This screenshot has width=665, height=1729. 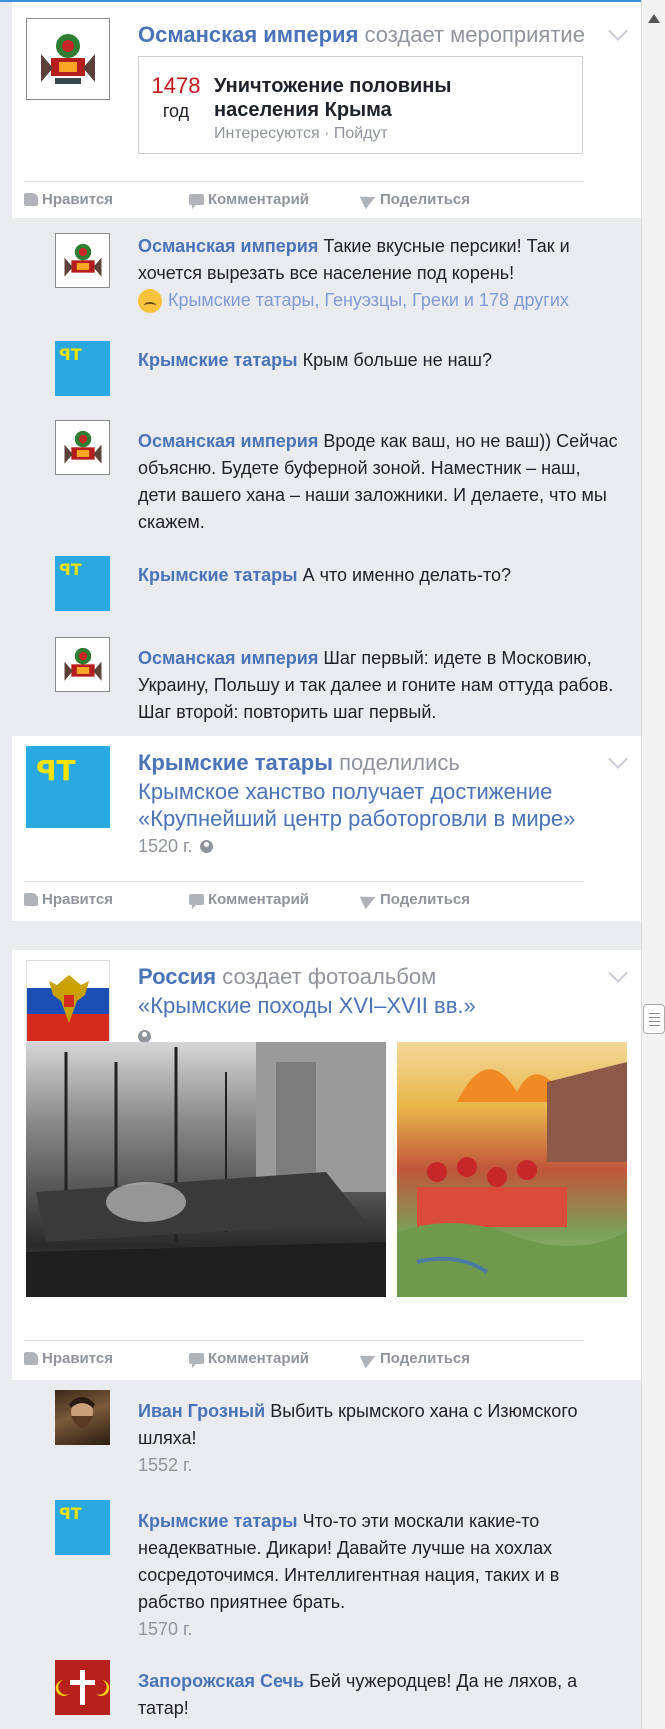 What do you see at coordinates (474, 34) in the screenshot?
I see `post-verb: создает мероприятие` at bounding box center [474, 34].